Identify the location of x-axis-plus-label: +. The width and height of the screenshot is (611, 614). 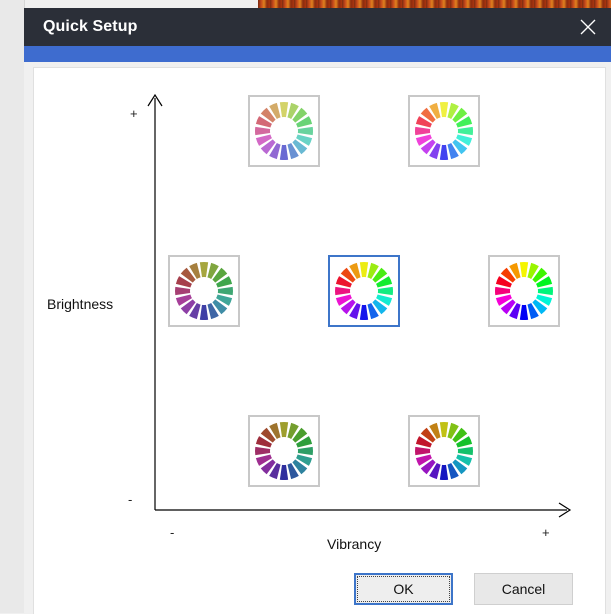
(546, 532).